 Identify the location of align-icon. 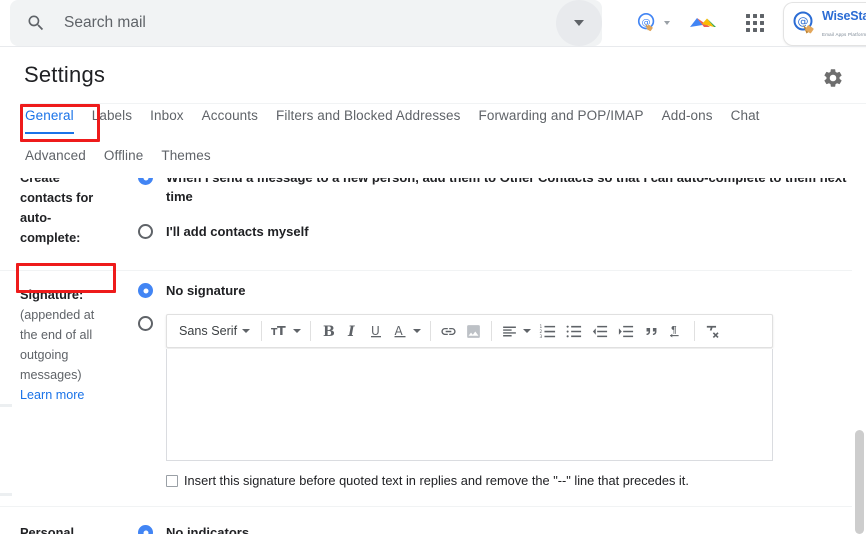
(516, 331).